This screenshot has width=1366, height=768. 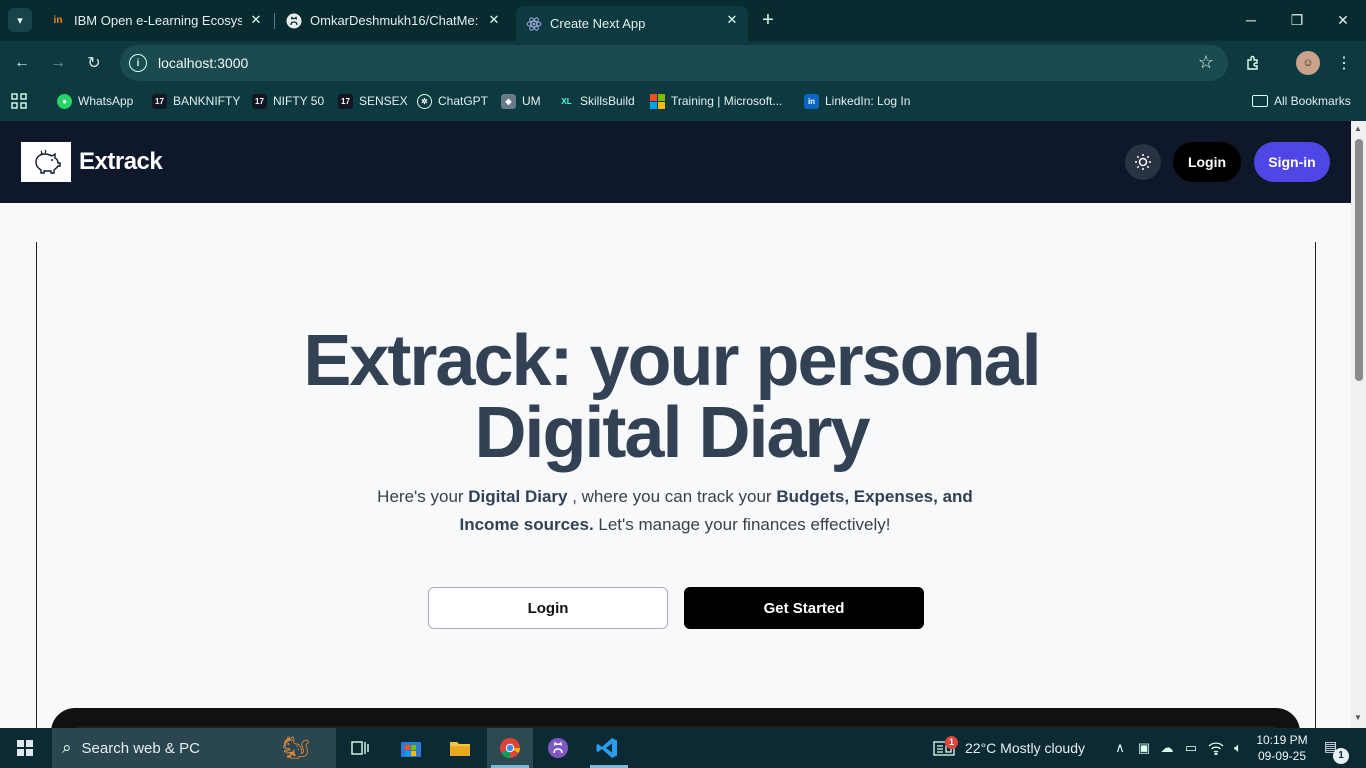 What do you see at coordinates (299, 101) in the screenshot?
I see `bookmark-label: NIFTY 50` at bounding box center [299, 101].